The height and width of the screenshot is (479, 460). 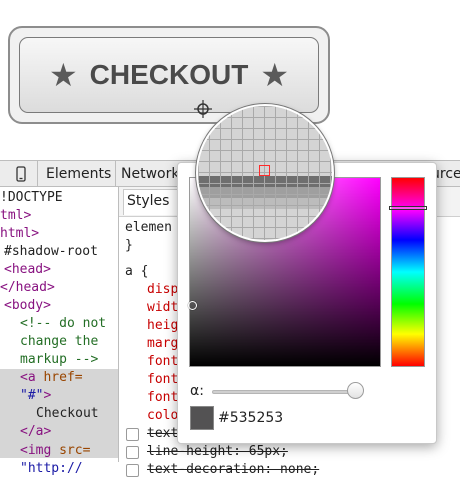 I want to click on tab-elements: Elements, so click(x=78, y=174).